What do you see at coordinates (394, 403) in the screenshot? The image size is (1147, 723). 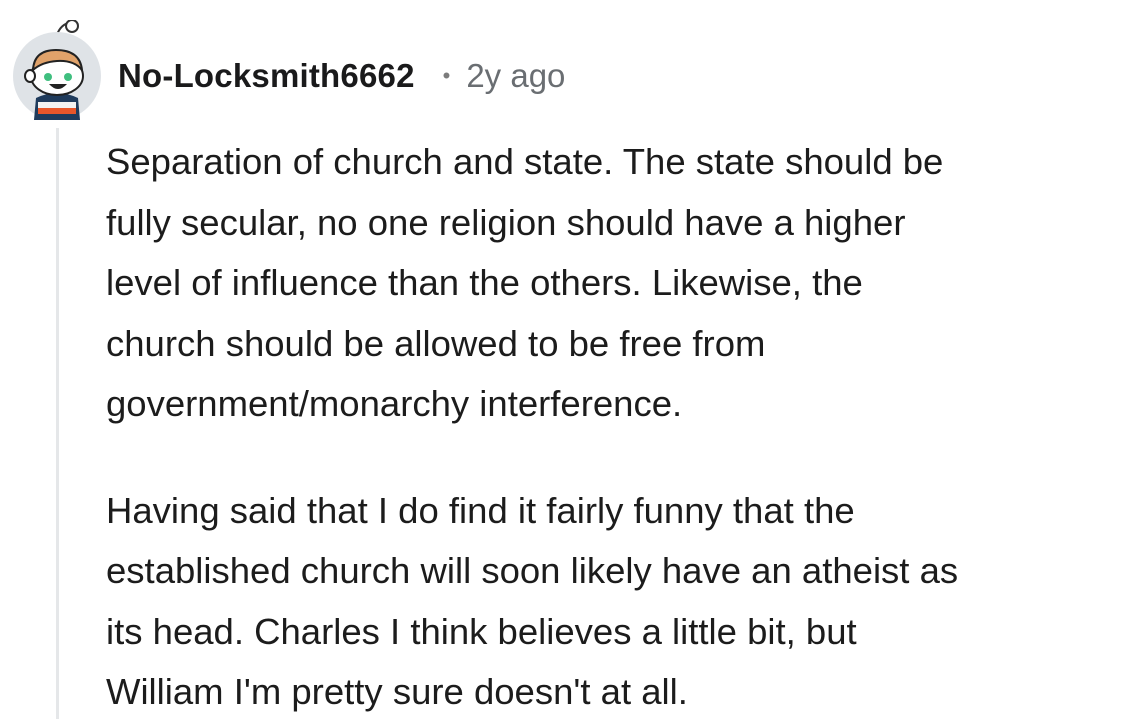 I see `comment-line: government/monarchy interference.` at bounding box center [394, 403].